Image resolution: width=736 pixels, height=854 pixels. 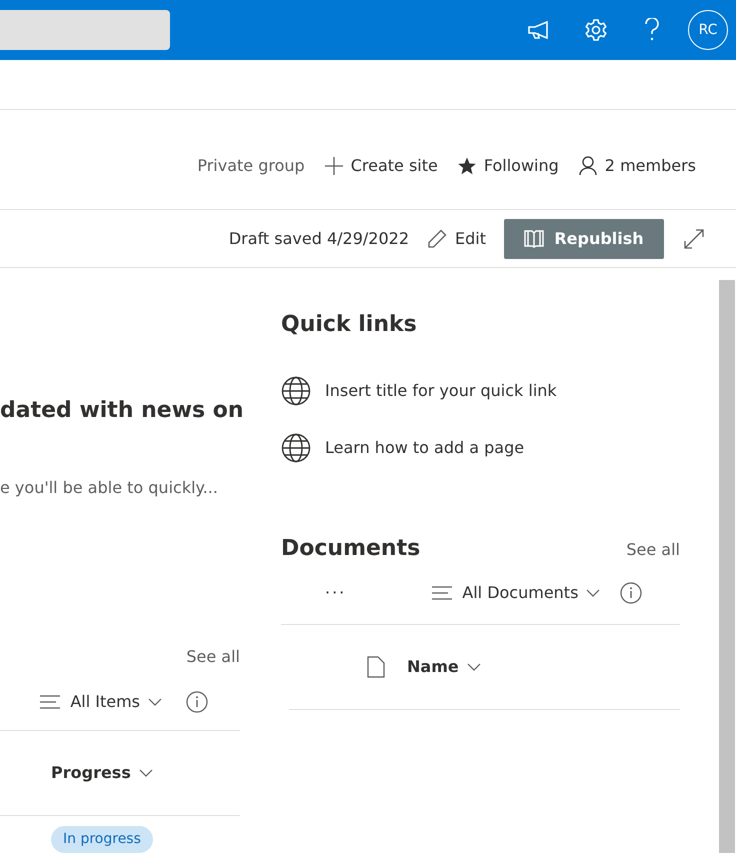 What do you see at coordinates (381, 166) in the screenshot?
I see `create-site-button: Create site` at bounding box center [381, 166].